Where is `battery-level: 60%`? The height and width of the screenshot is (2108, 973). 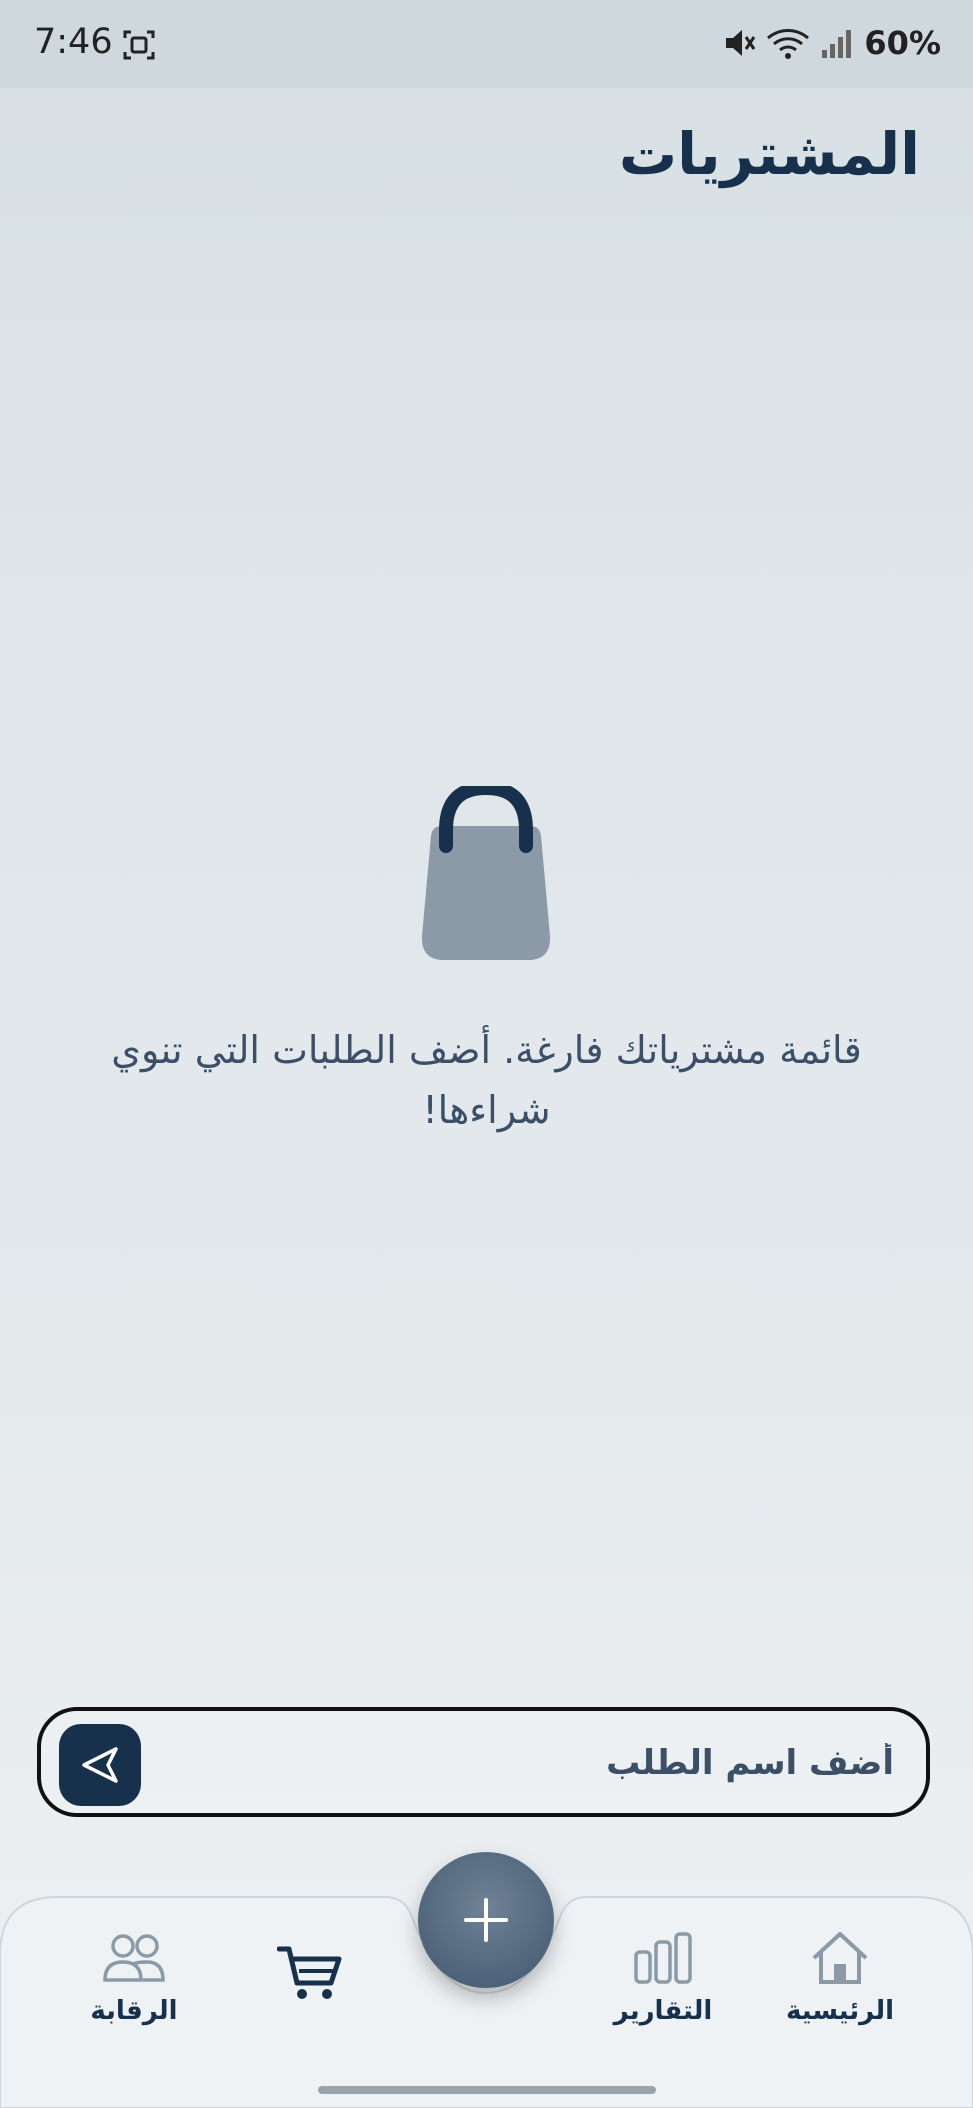
battery-level: 60% is located at coordinates (902, 43).